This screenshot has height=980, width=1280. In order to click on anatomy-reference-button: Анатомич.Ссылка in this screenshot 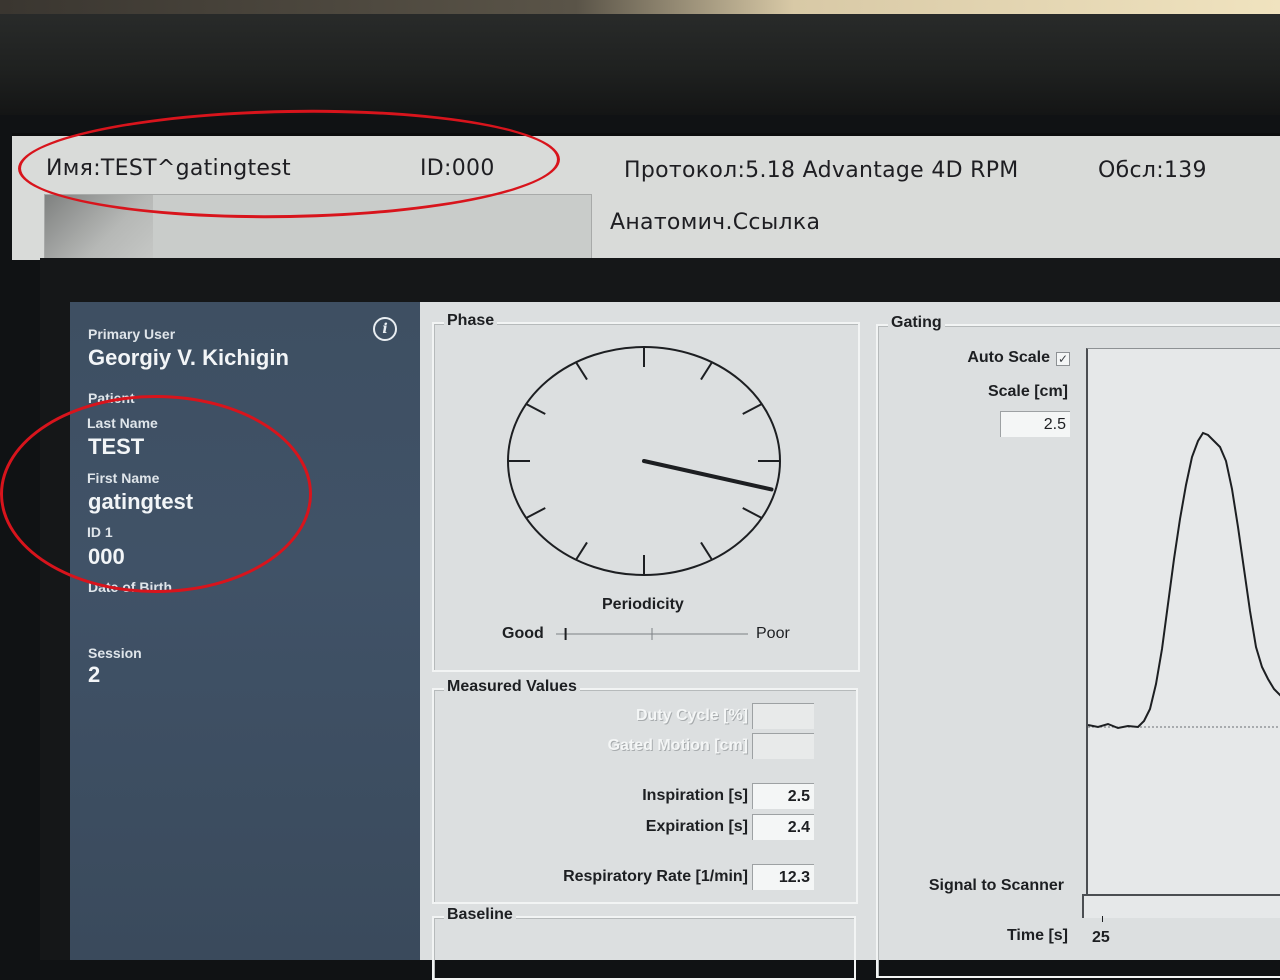, I will do `click(715, 222)`.